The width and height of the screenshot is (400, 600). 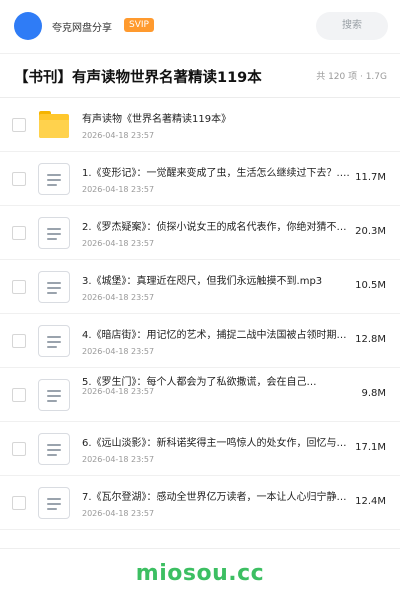 What do you see at coordinates (82, 26) in the screenshot?
I see `user-name: 夸克网盘分享` at bounding box center [82, 26].